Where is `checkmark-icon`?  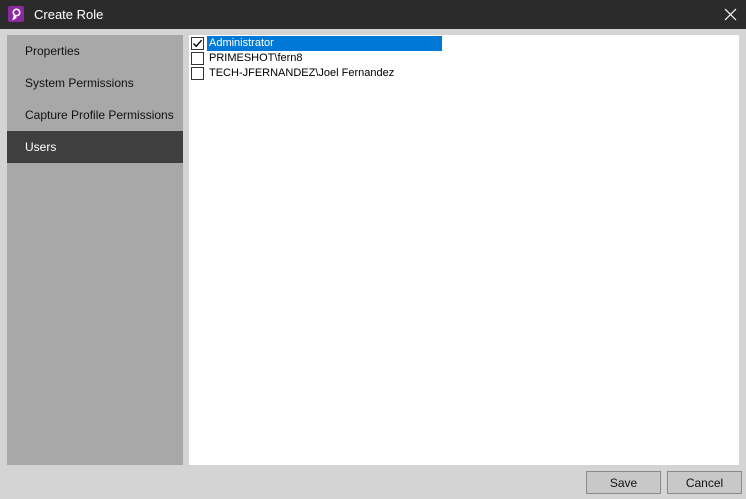
checkmark-icon is located at coordinates (197, 43).